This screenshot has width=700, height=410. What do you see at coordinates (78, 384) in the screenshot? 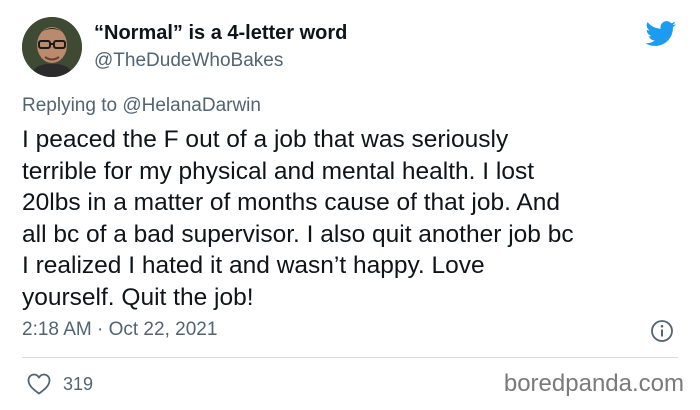
I see `like-count: 319` at bounding box center [78, 384].